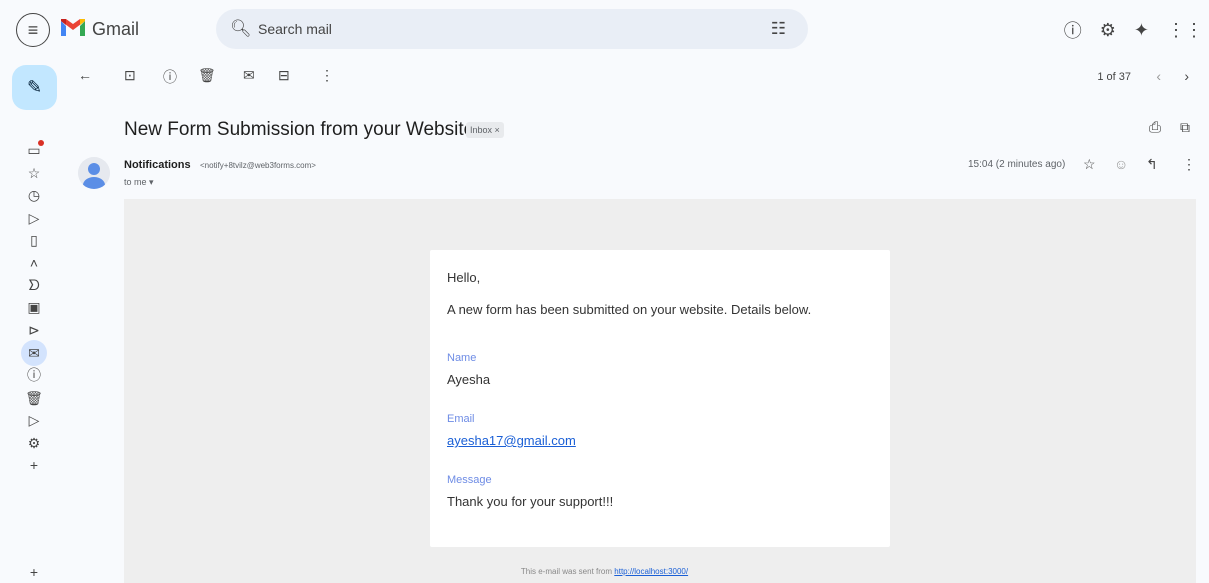 The width and height of the screenshot is (1209, 583). I want to click on gemini-sparkle-icon: ✦, so click(1141, 30).